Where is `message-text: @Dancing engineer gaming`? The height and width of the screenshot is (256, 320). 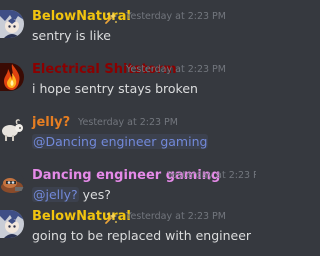
message-text: @Dancing engineer gaming is located at coordinates (120, 142).